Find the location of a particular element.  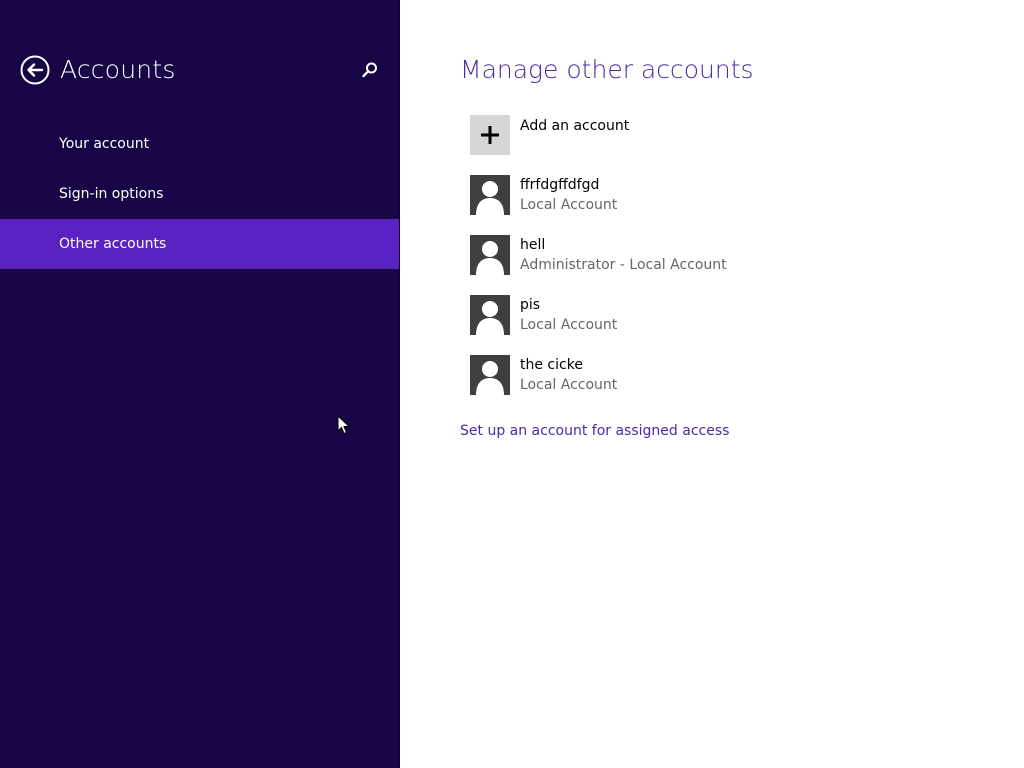

account-row-hell: hell Administrator - Local Account is located at coordinates (670, 255).